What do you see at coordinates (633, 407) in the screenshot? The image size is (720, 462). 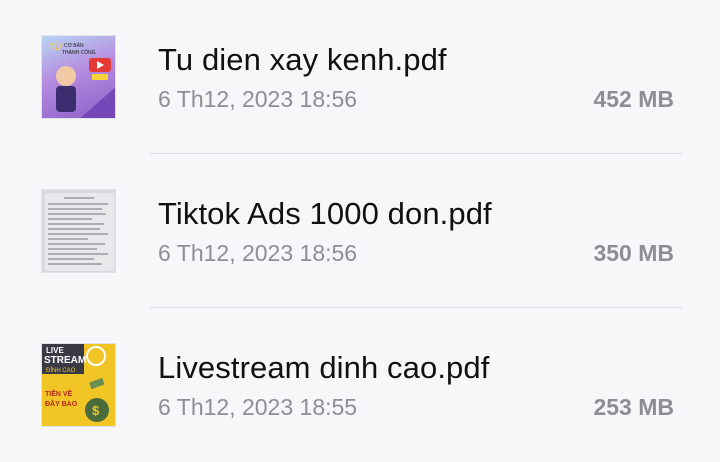 I see `file-size: 253 MB` at bounding box center [633, 407].